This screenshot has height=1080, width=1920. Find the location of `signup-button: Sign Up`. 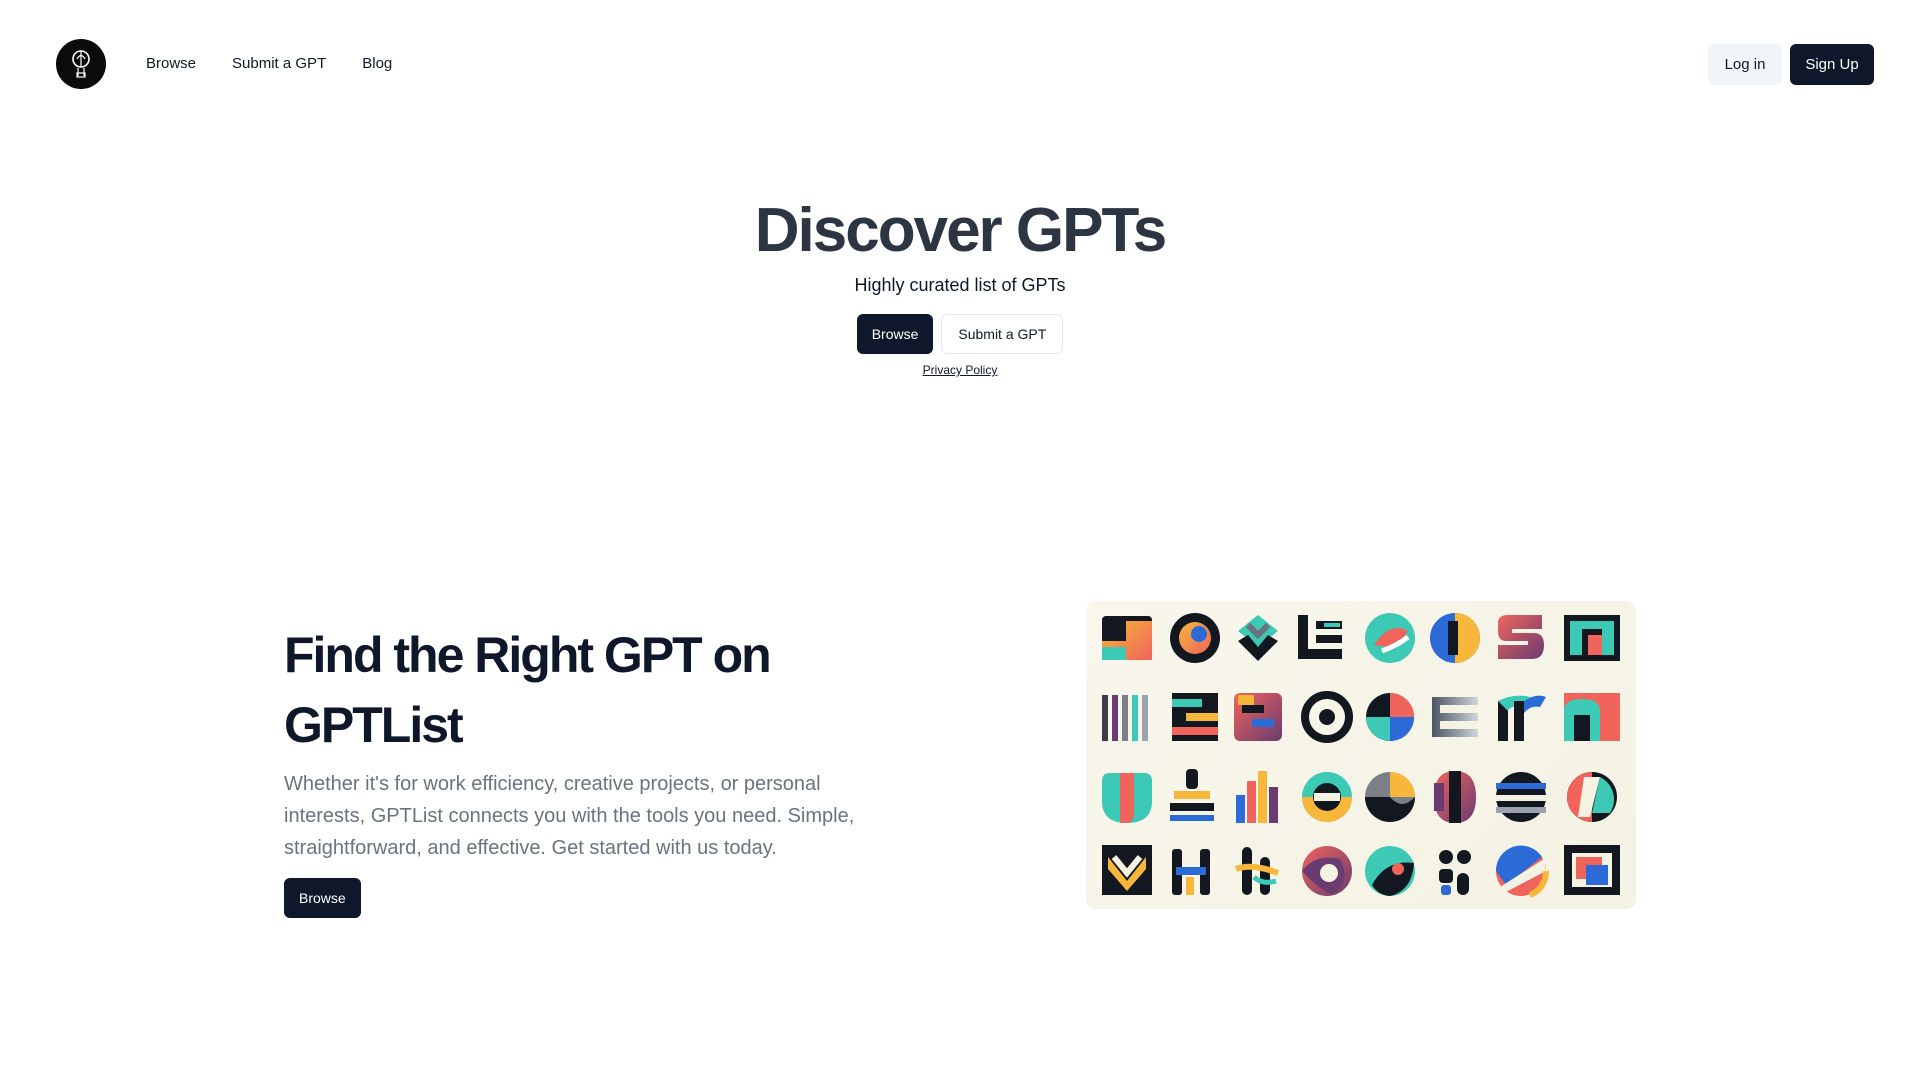

signup-button: Sign Up is located at coordinates (1832, 64).